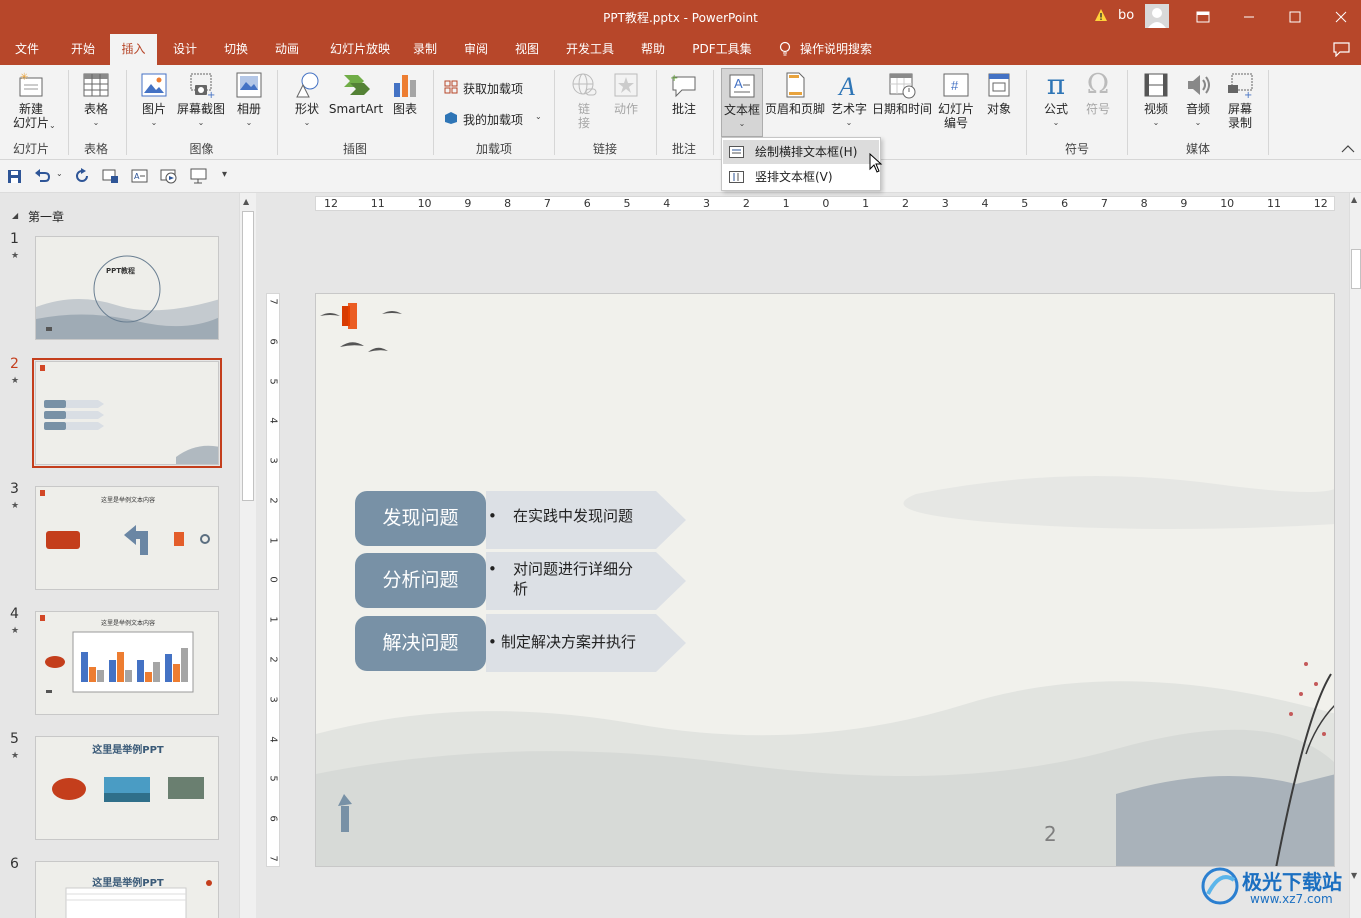 Image resolution: width=1361 pixels, height=918 pixels. I want to click on tab-review: 审阅, so click(476, 49).